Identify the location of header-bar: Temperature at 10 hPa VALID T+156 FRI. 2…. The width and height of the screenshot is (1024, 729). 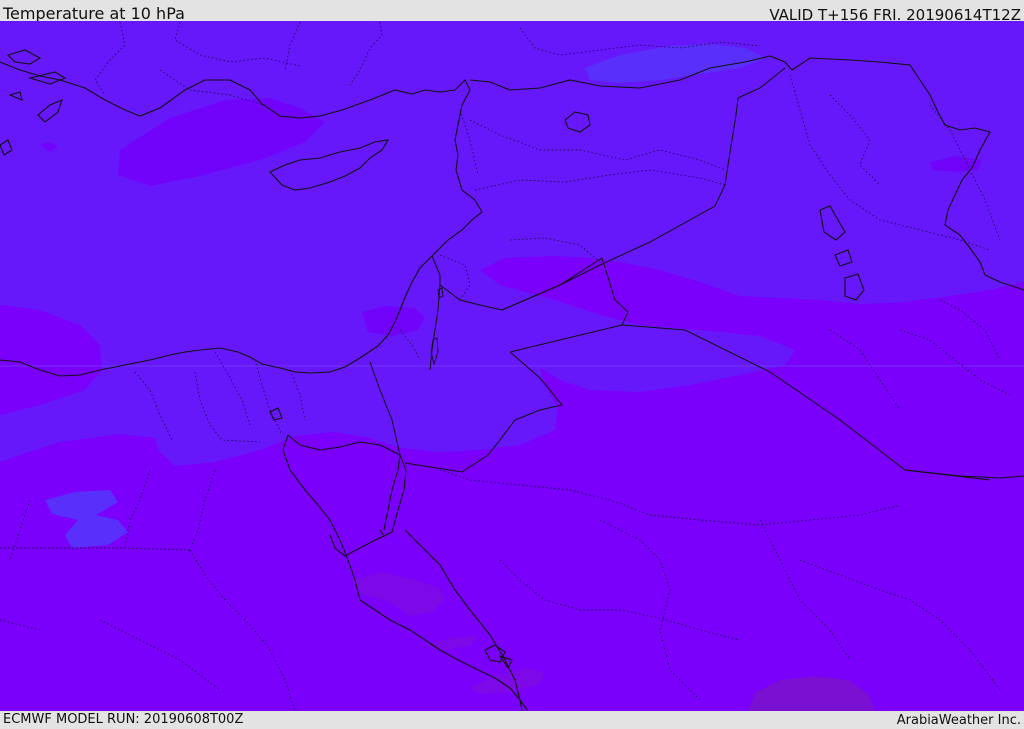
(512, 12).